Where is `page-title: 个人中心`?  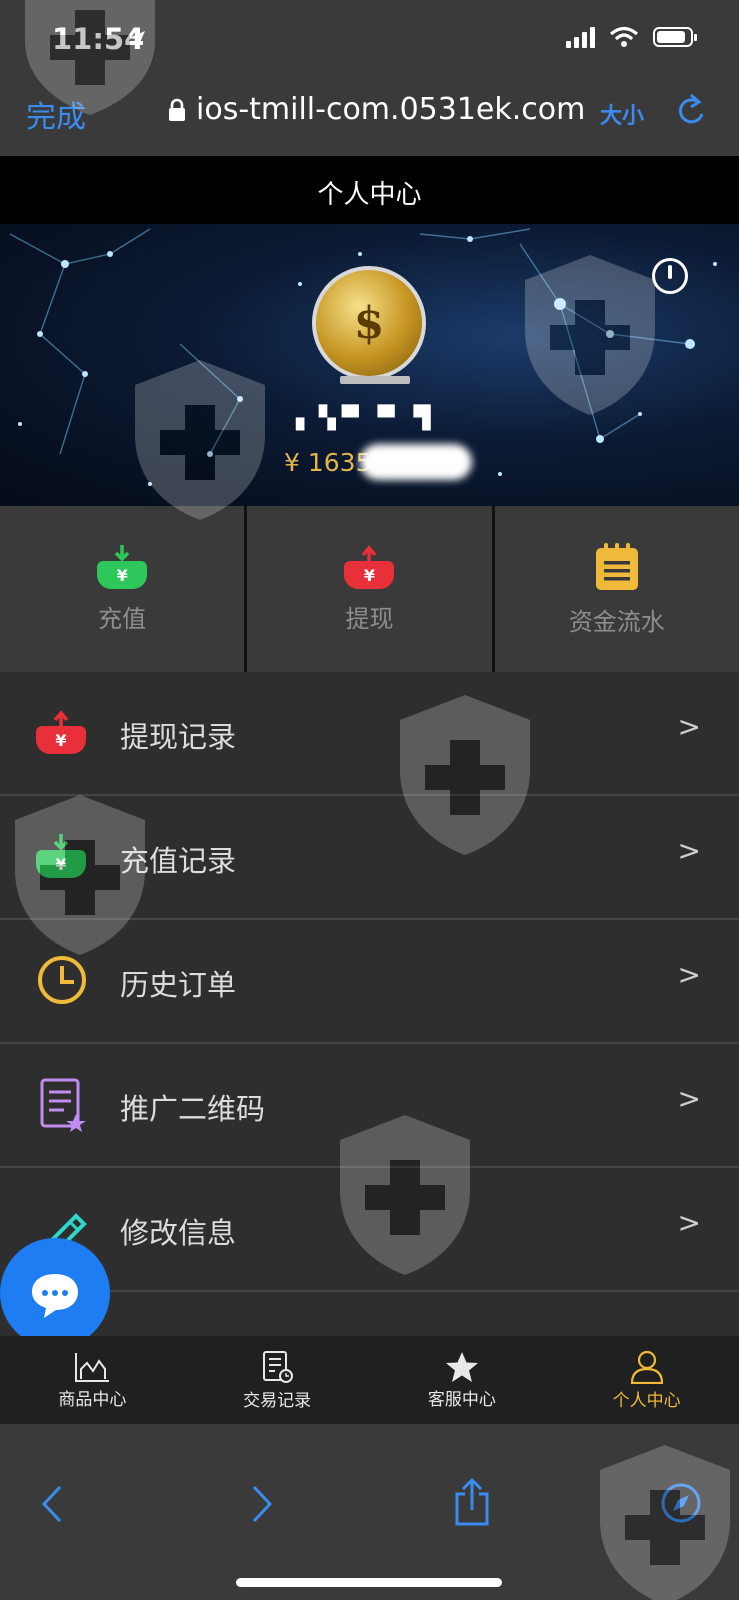
page-title: 个人中心 is located at coordinates (369, 195).